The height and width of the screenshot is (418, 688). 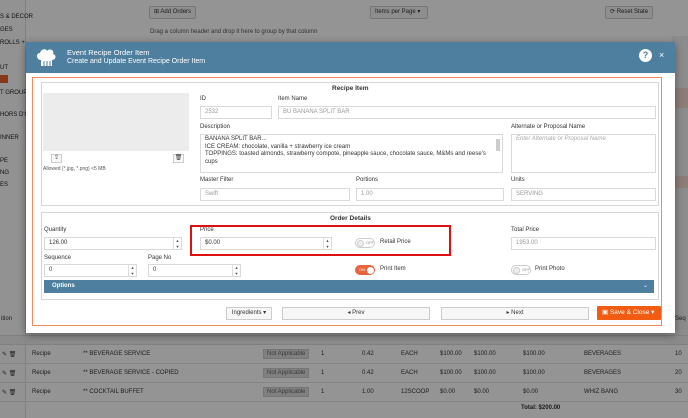 I want to click on help-icon: ?, so click(x=645, y=55).